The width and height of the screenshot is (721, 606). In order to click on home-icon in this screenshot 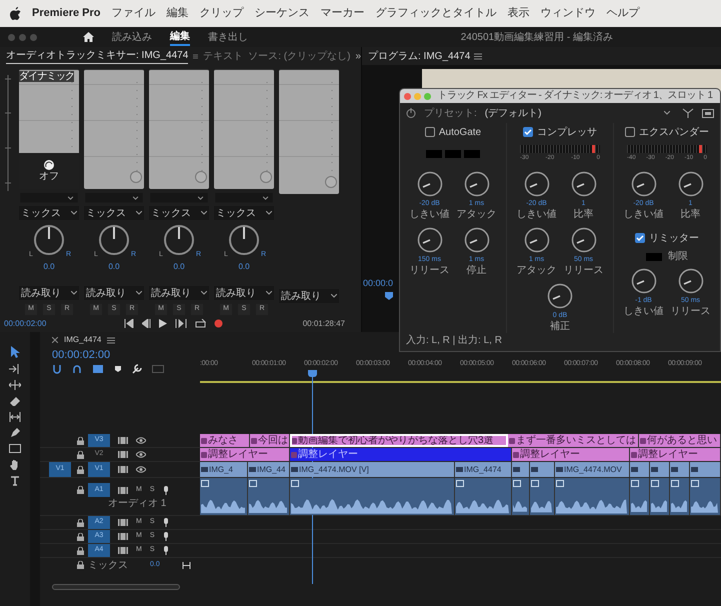, I will do `click(88, 37)`.